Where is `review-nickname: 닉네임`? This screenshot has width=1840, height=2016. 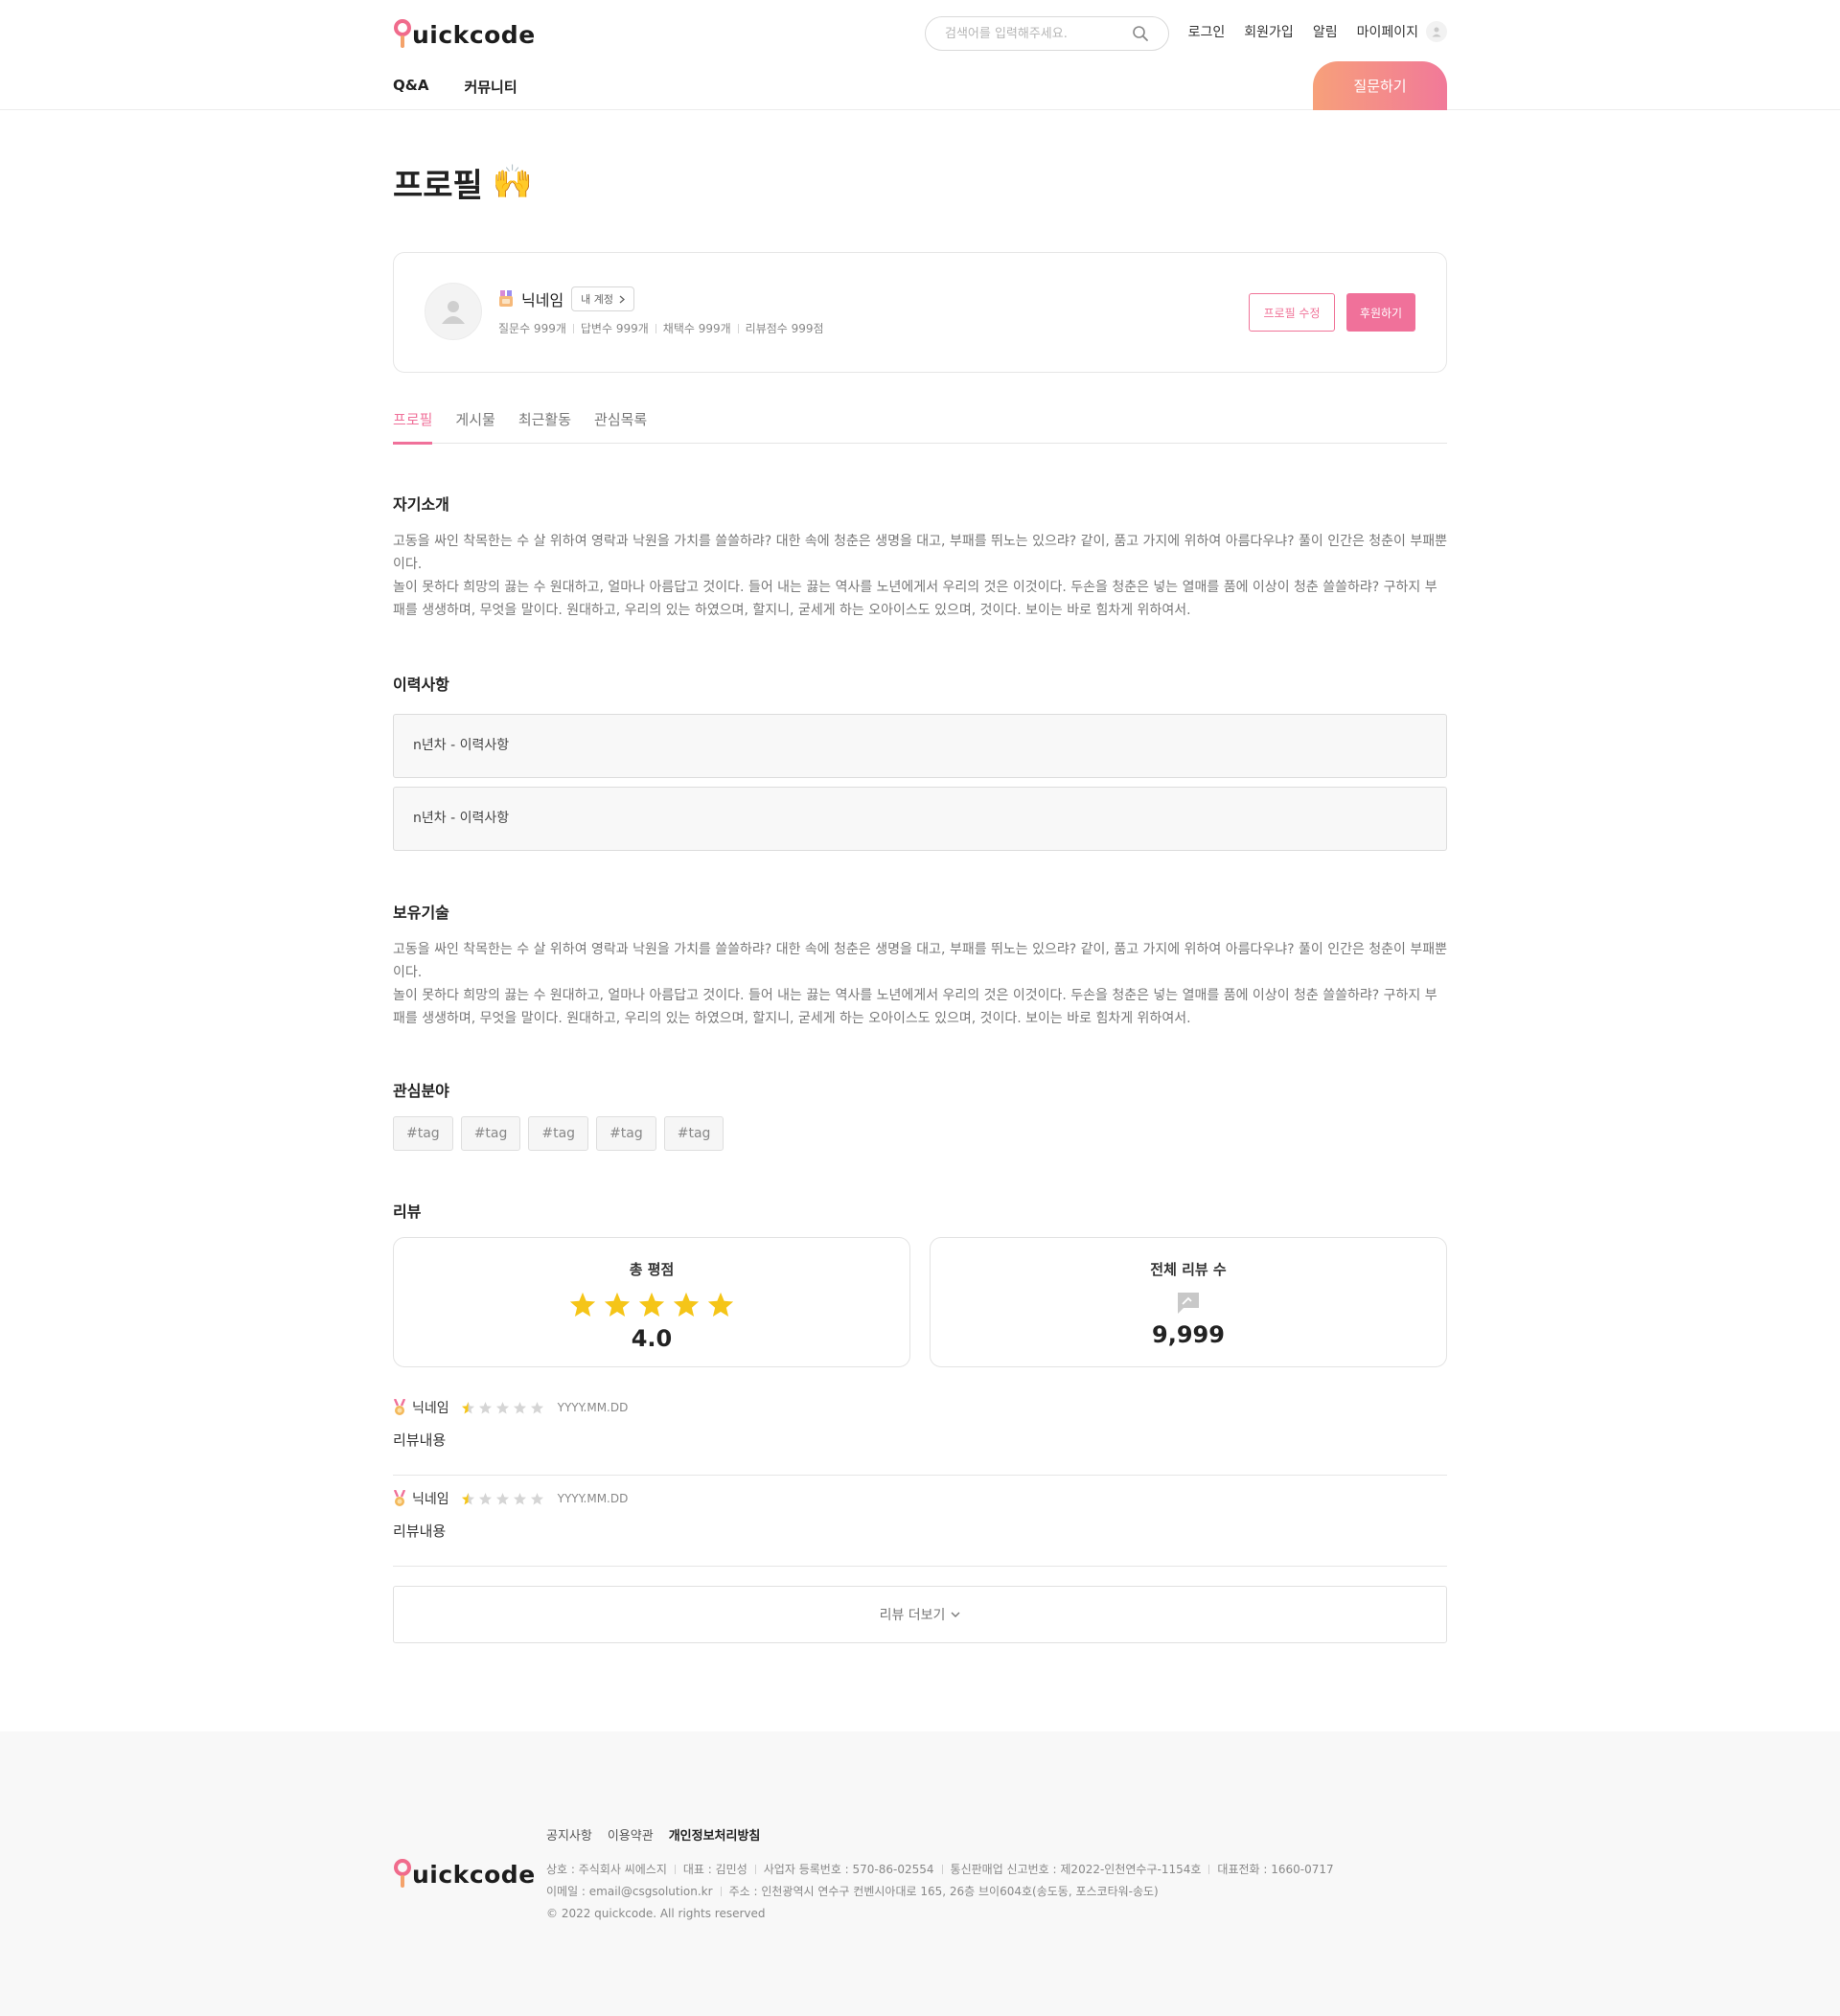 review-nickname: 닉네임 is located at coordinates (430, 1408).